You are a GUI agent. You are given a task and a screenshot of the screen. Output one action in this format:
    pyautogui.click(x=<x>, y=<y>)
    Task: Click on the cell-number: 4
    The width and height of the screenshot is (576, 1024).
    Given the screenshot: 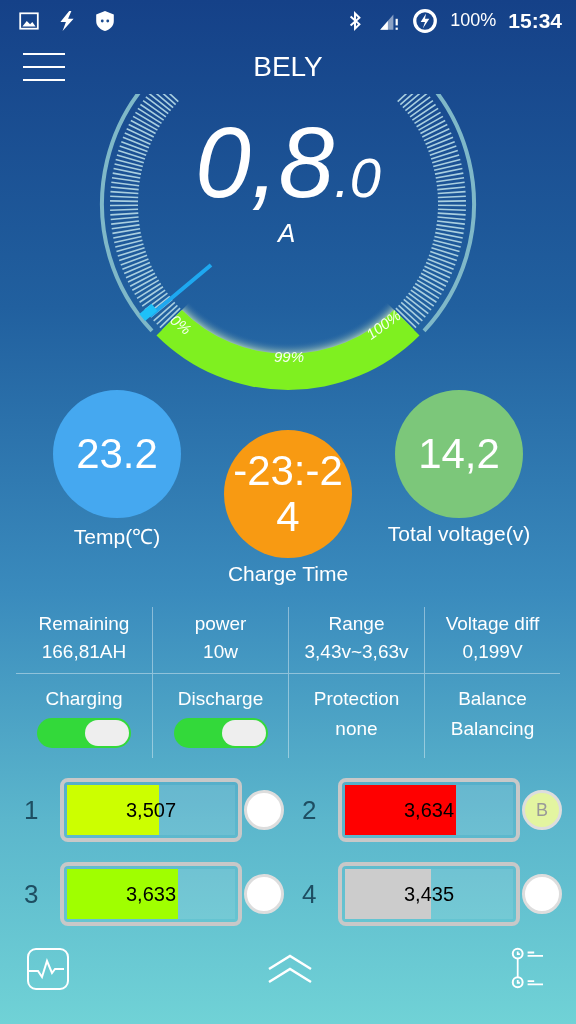 What is the action you would take?
    pyautogui.click(x=310, y=894)
    